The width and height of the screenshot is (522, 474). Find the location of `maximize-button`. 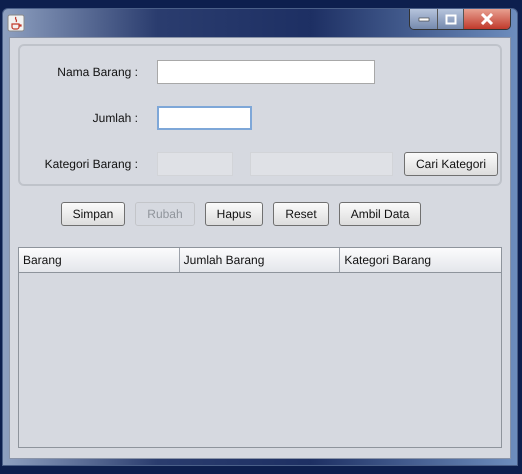

maximize-button is located at coordinates (451, 19).